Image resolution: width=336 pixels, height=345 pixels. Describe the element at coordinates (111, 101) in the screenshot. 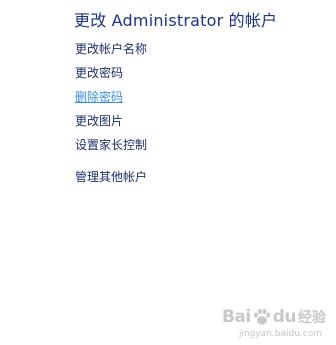

I see `remove-password-link: 删除密码` at that location.